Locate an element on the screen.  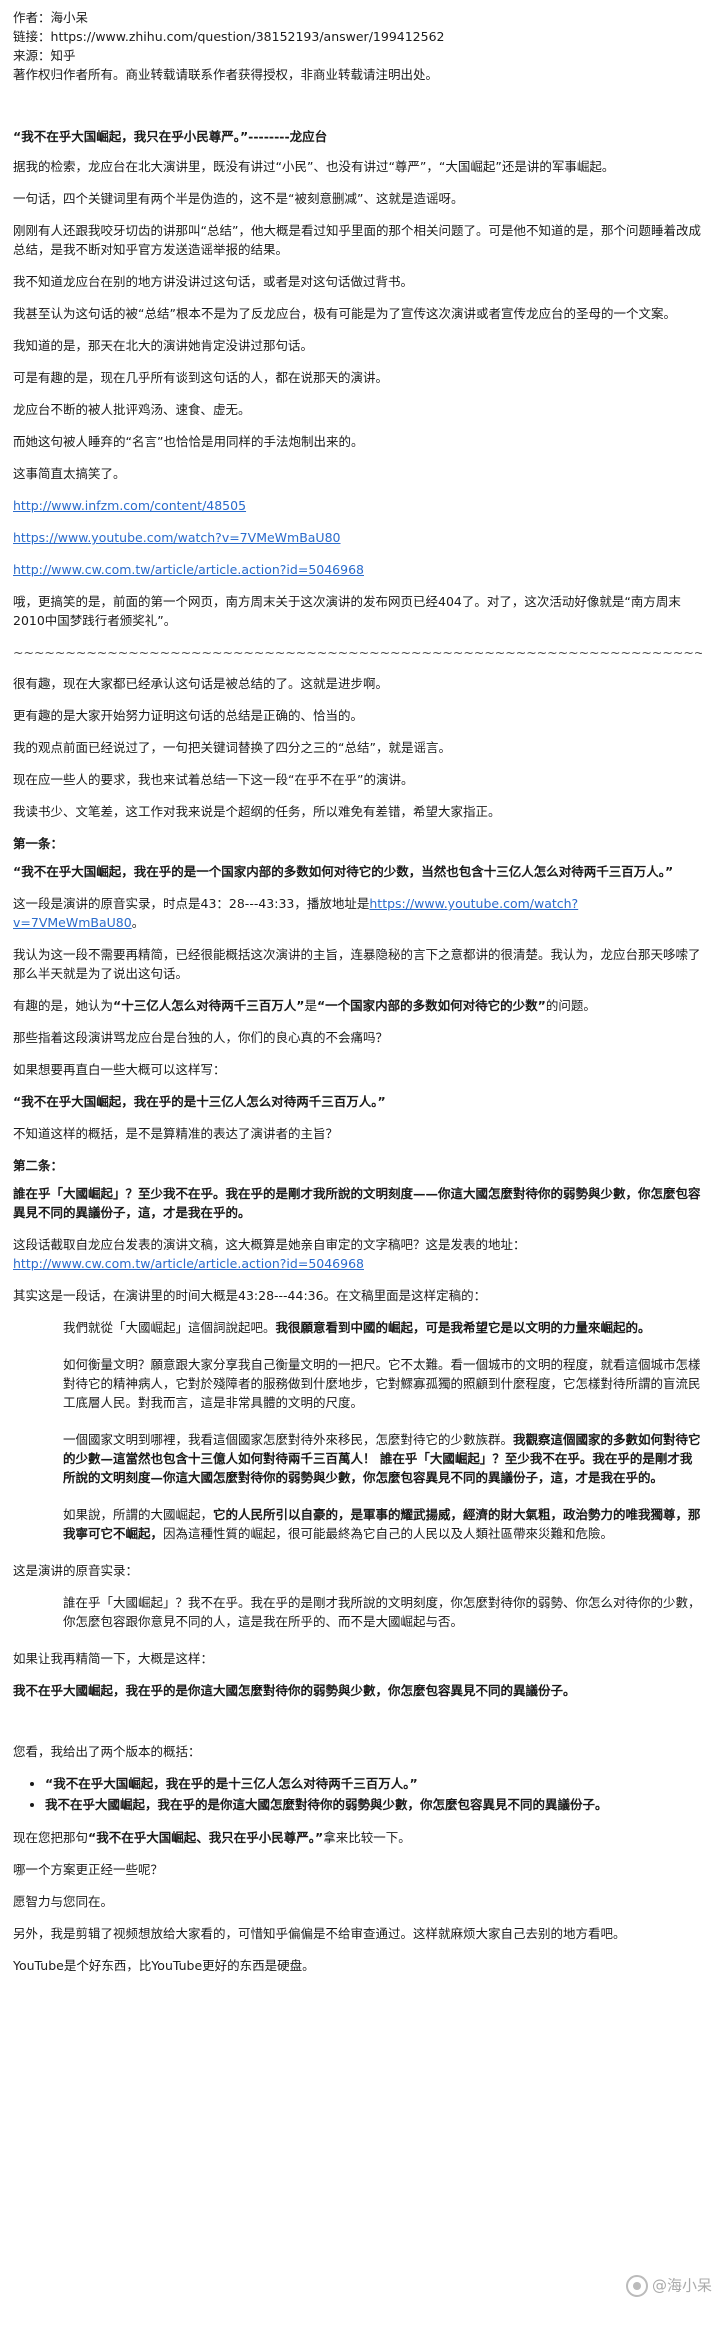
conclusion-paragraph: 您看，我给出了两个版本的概括： is located at coordinates (107, 1751).